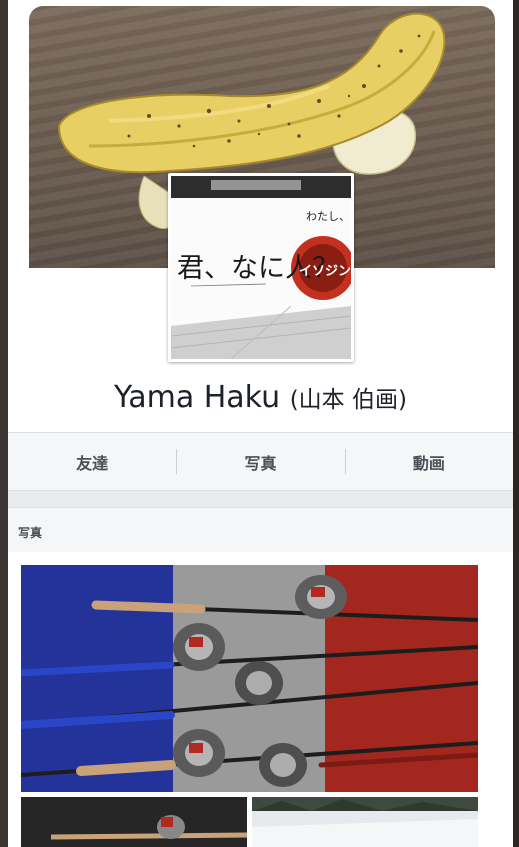 The height and width of the screenshot is (847, 519). I want to click on profile-picture-image: わたし、 君、なに人？ イソジン, so click(261, 267).